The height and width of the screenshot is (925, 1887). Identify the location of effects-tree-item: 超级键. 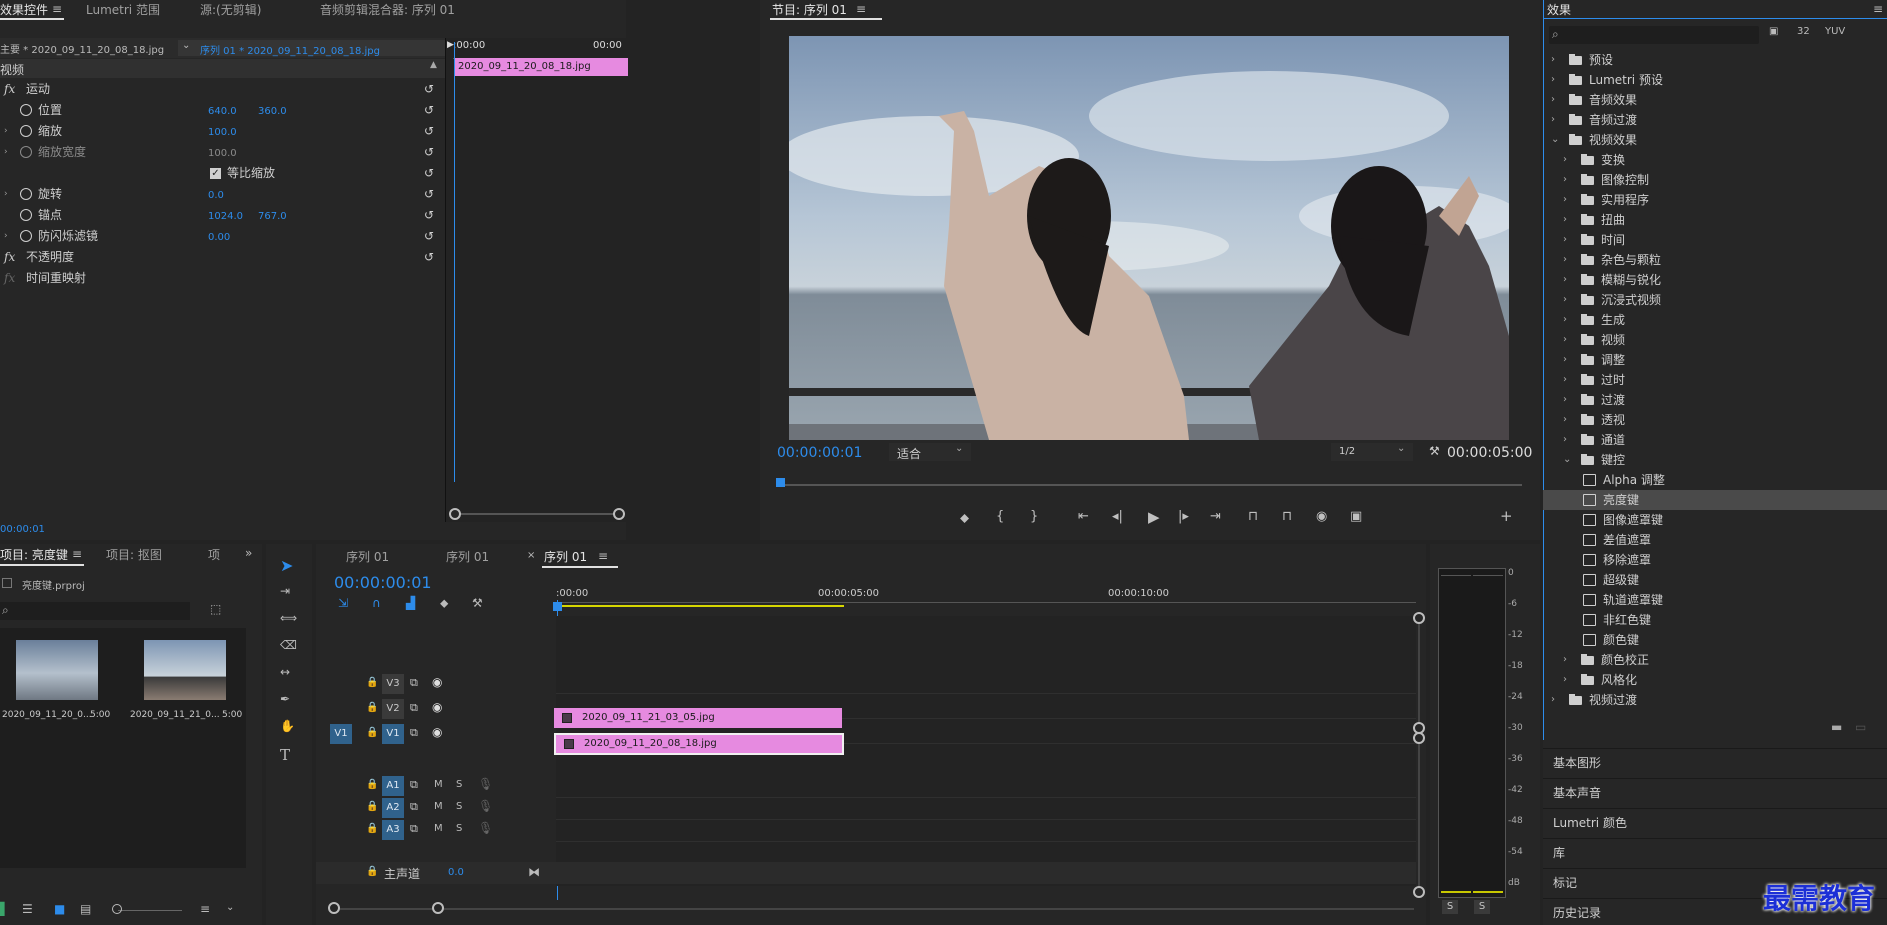
(1715, 580).